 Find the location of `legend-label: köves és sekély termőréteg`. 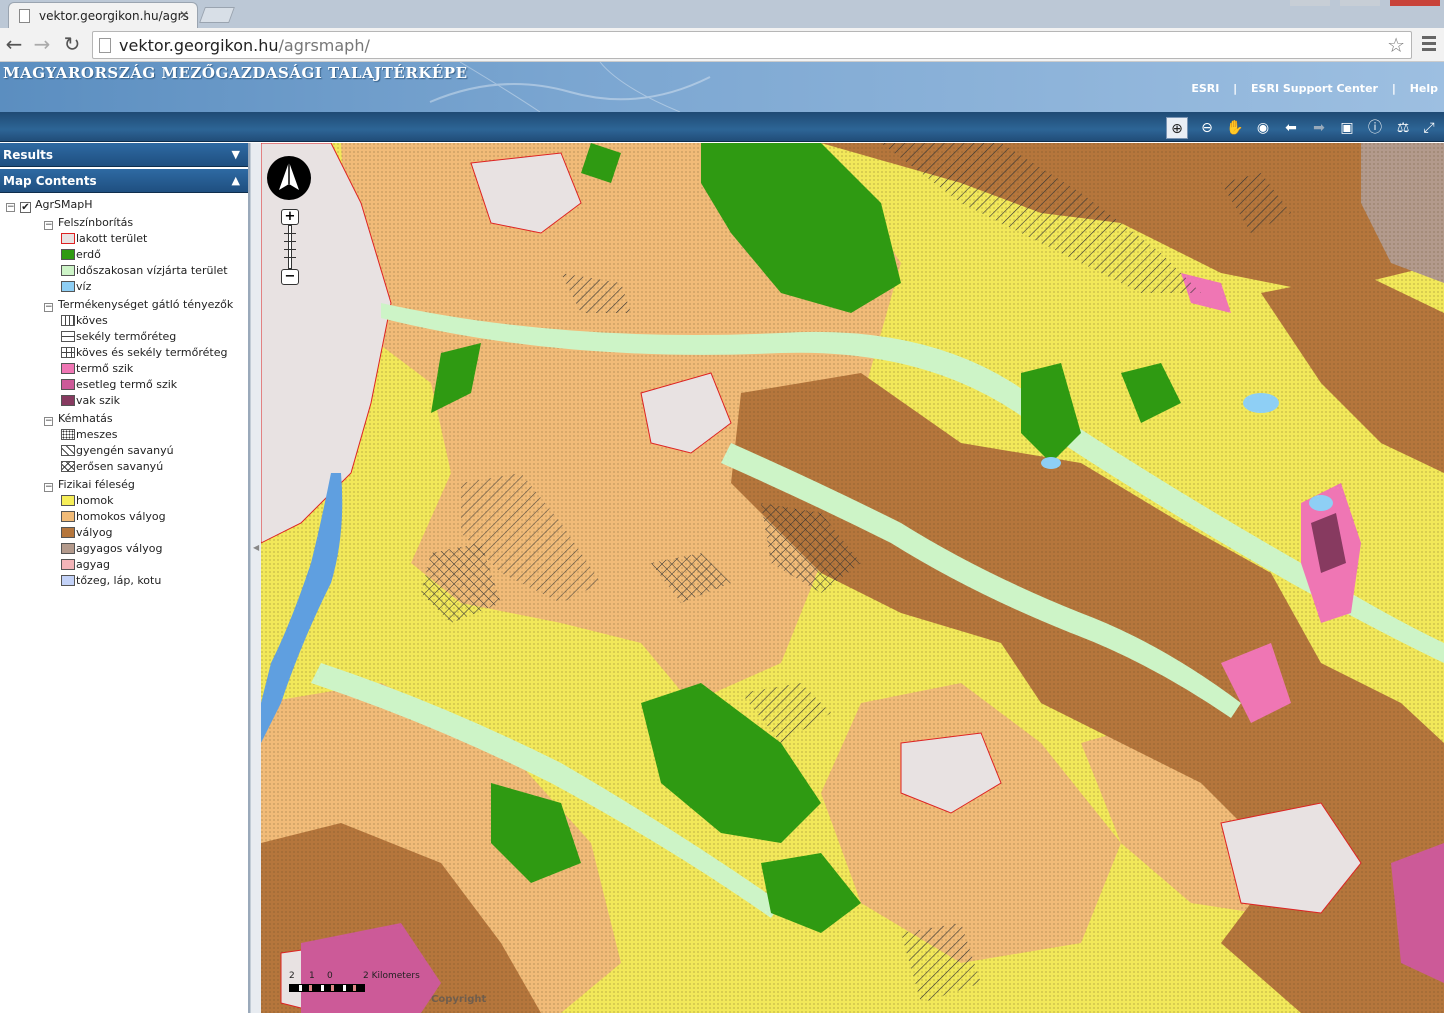

legend-label: köves és sekély termőréteg is located at coordinates (152, 352).